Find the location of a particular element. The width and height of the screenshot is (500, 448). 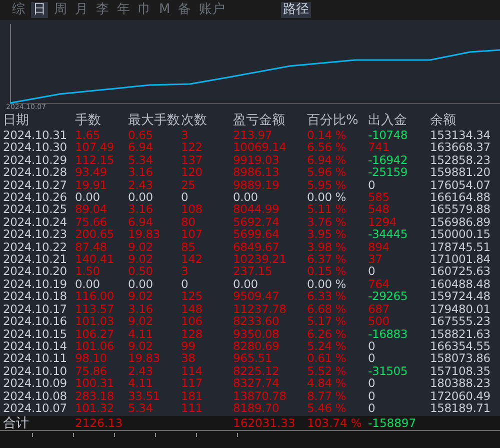

period-tab: 周 is located at coordinates (60, 10).